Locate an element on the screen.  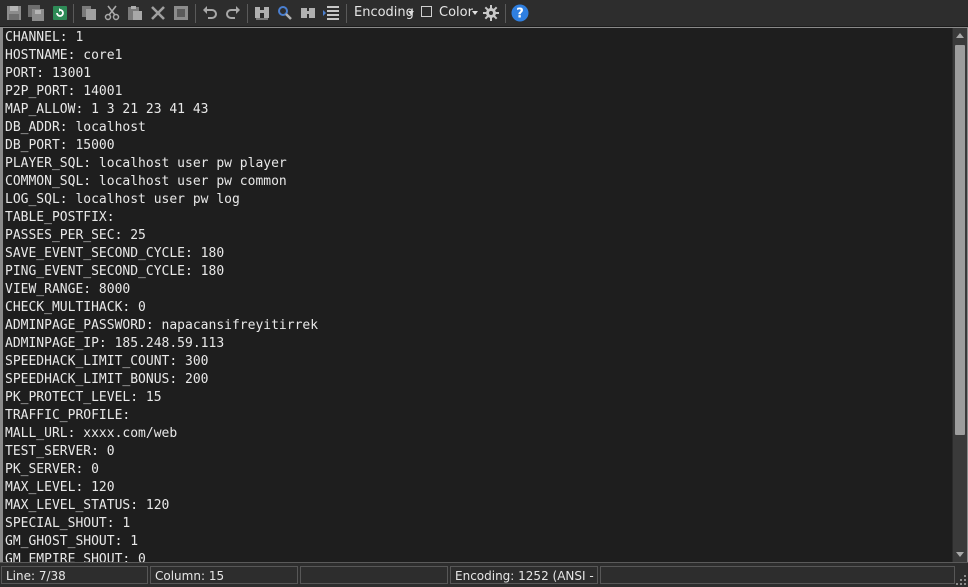
reload-icon is located at coordinates (60, 13).